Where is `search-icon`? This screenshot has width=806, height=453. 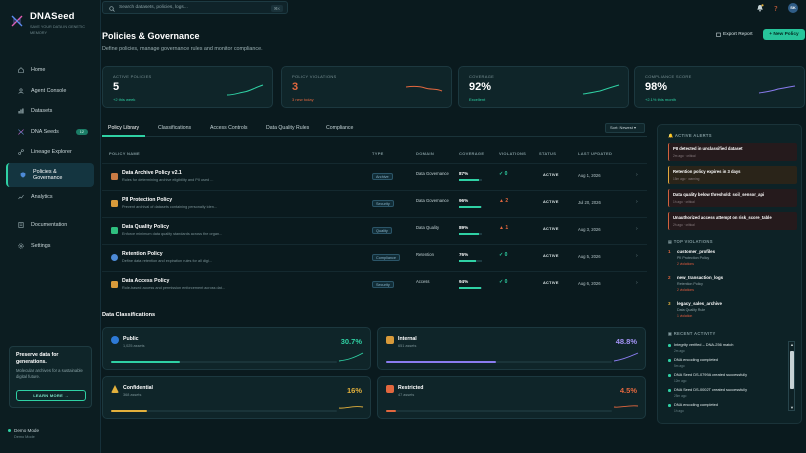 search-icon is located at coordinates (112, 8).